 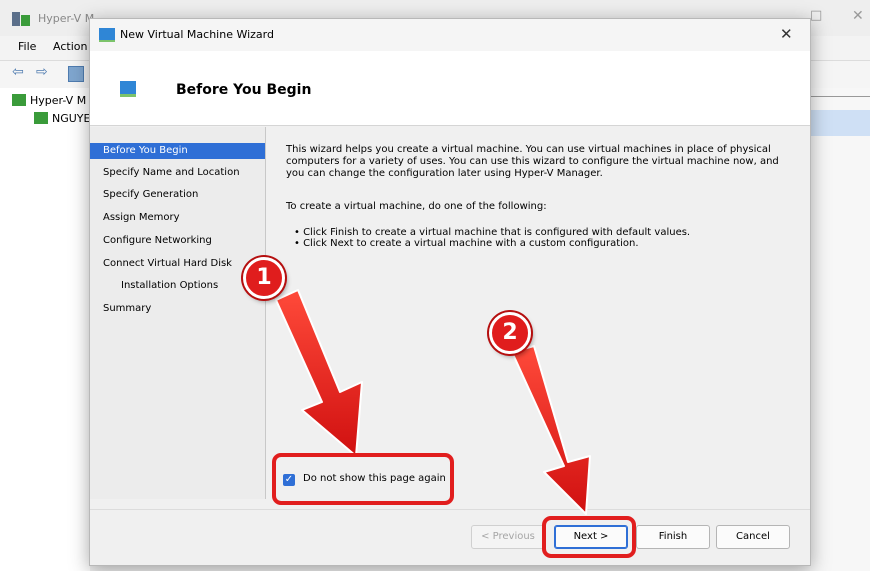 I want to click on back-arrow-icon: ⇦, so click(x=18, y=72).